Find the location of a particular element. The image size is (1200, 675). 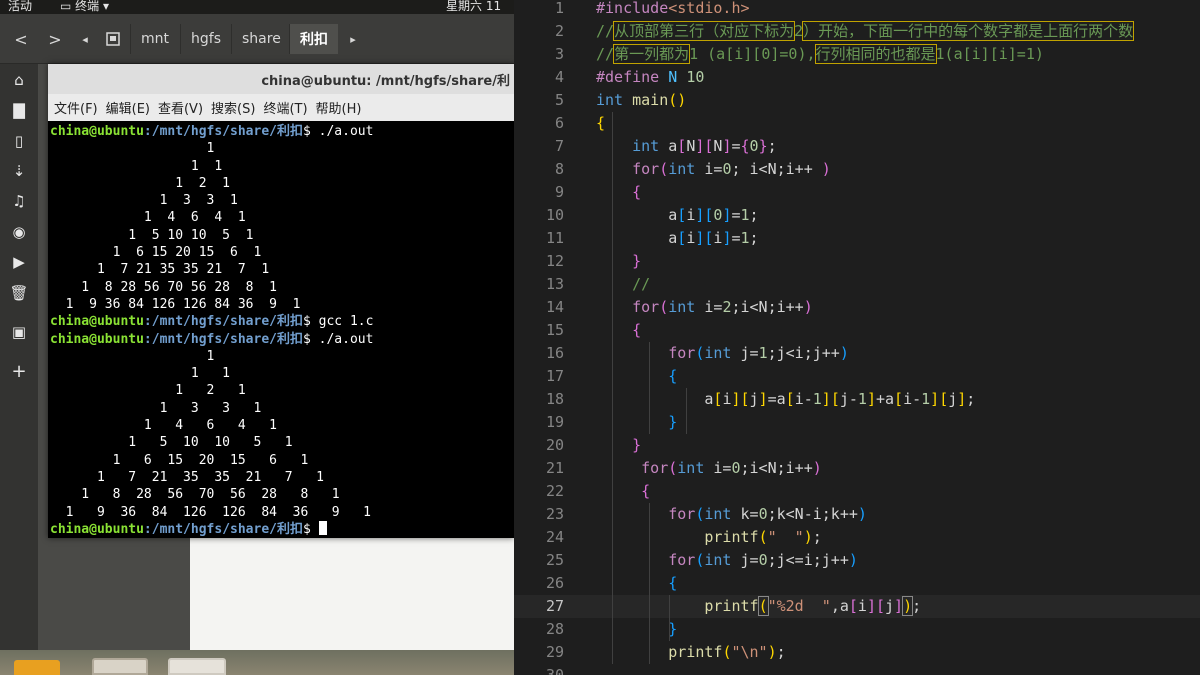

path-left-arrow-icon: ◂ is located at coordinates (85, 39).